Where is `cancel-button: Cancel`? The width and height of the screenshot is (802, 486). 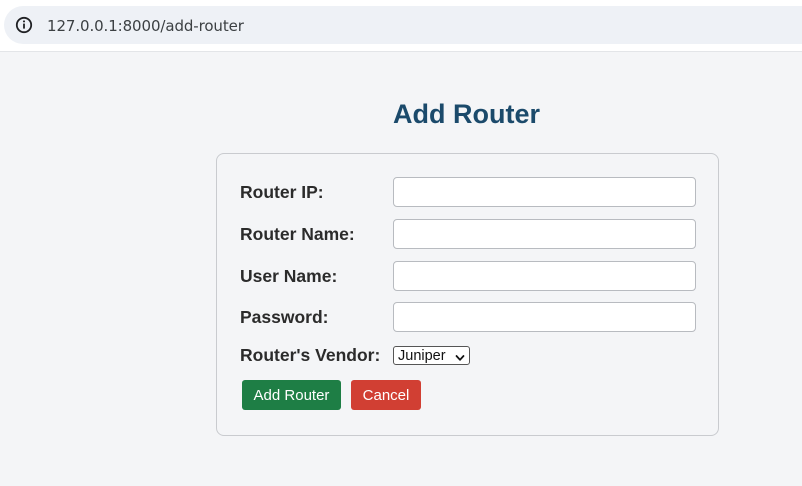
cancel-button: Cancel is located at coordinates (386, 395).